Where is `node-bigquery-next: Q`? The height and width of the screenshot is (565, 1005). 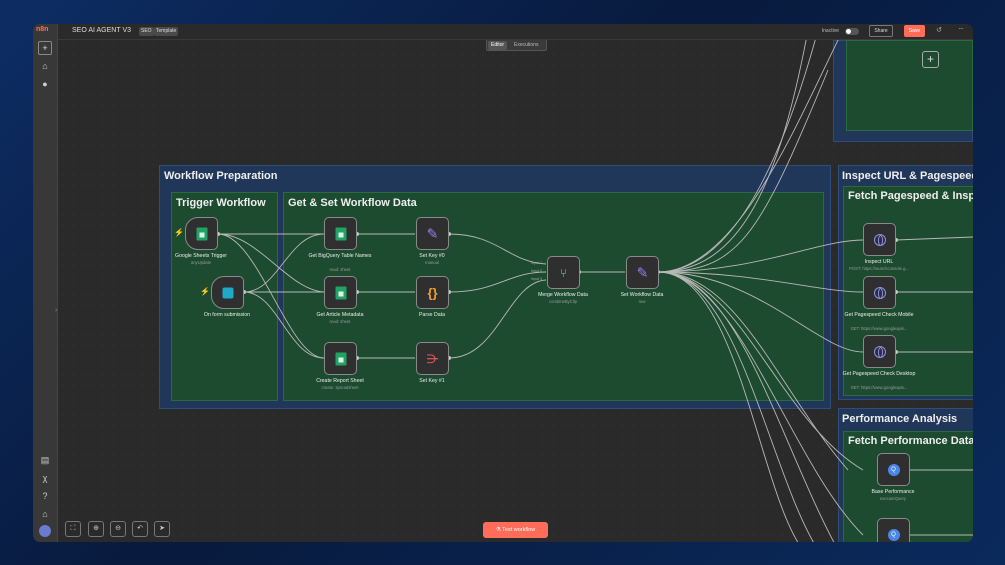 node-bigquery-next: Q is located at coordinates (893, 530).